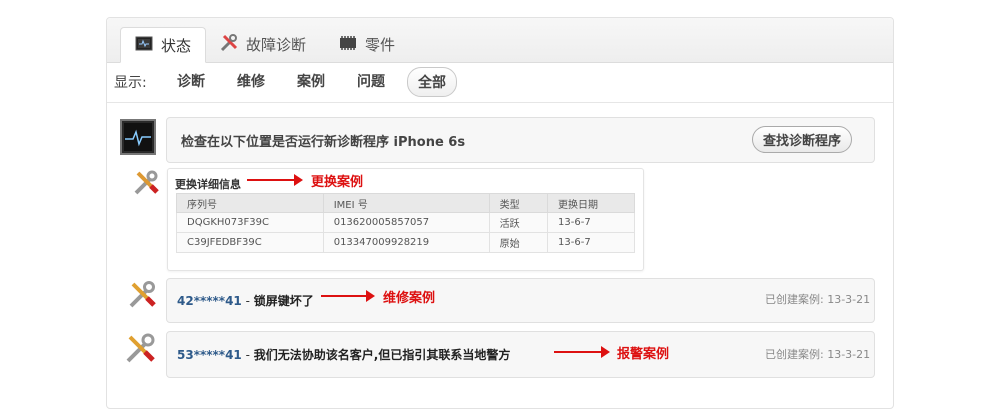  Describe the element at coordinates (582, 352) in the screenshot. I see `police-arrow` at that location.